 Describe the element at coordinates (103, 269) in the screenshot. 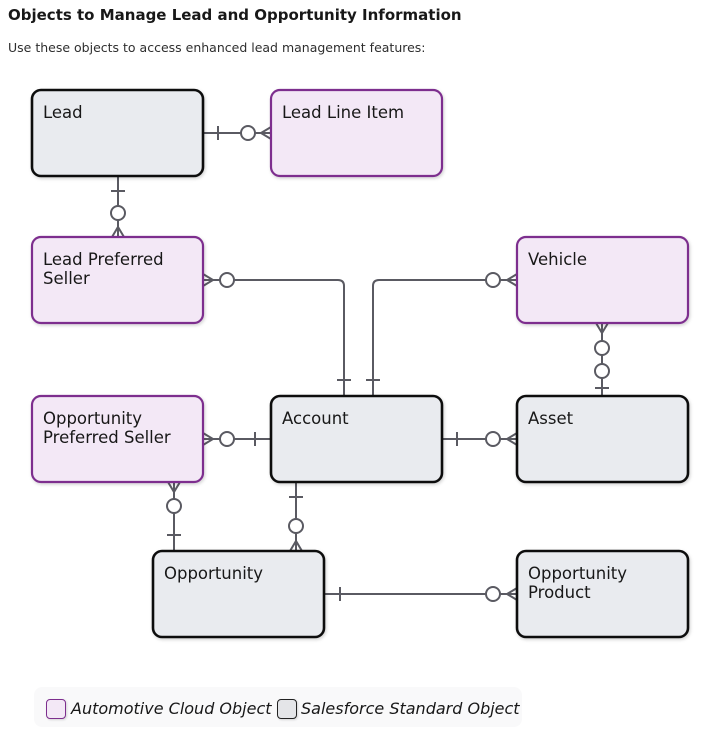

I see `entity-label-lead-preferred-seller: Lead Preferred Seller` at that location.